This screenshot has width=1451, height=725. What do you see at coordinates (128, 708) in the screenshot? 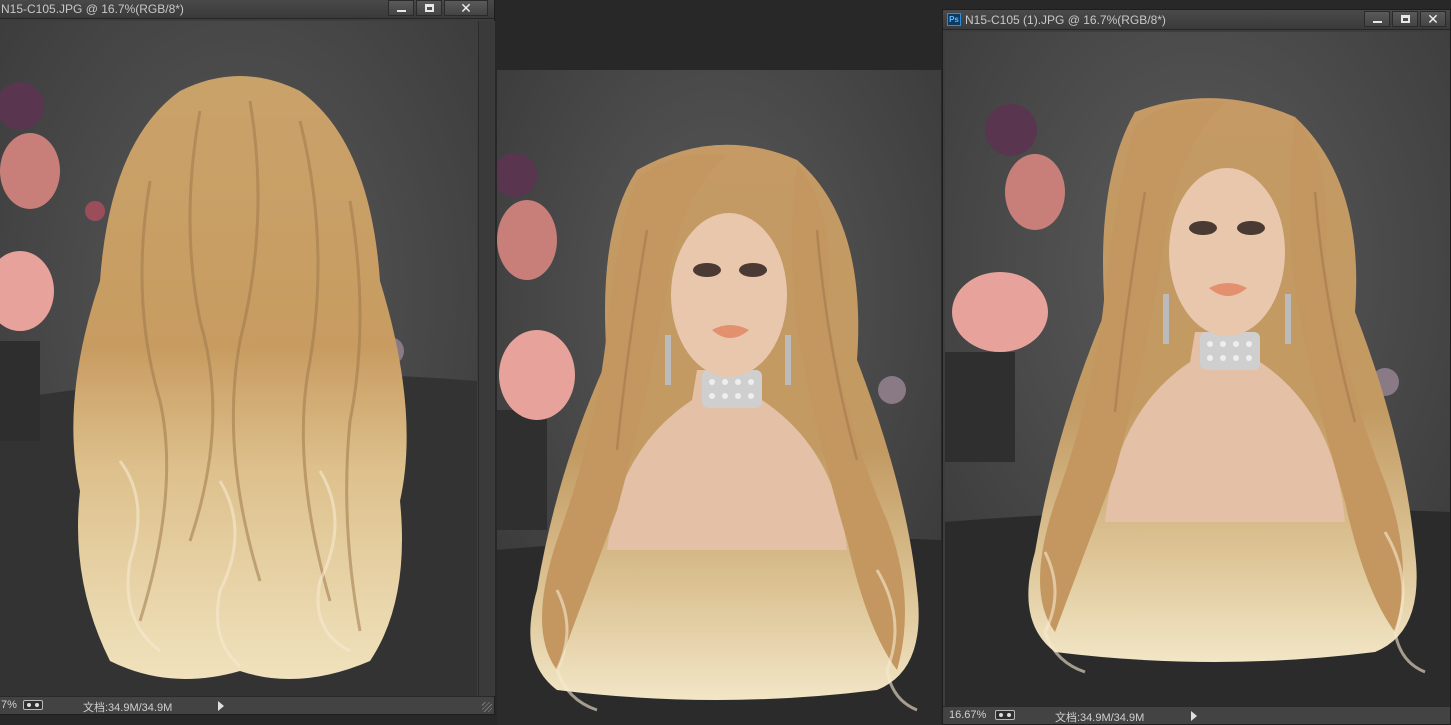
I see `window-1-doc-size: 文档:34.9M/34.9M` at bounding box center [128, 708].